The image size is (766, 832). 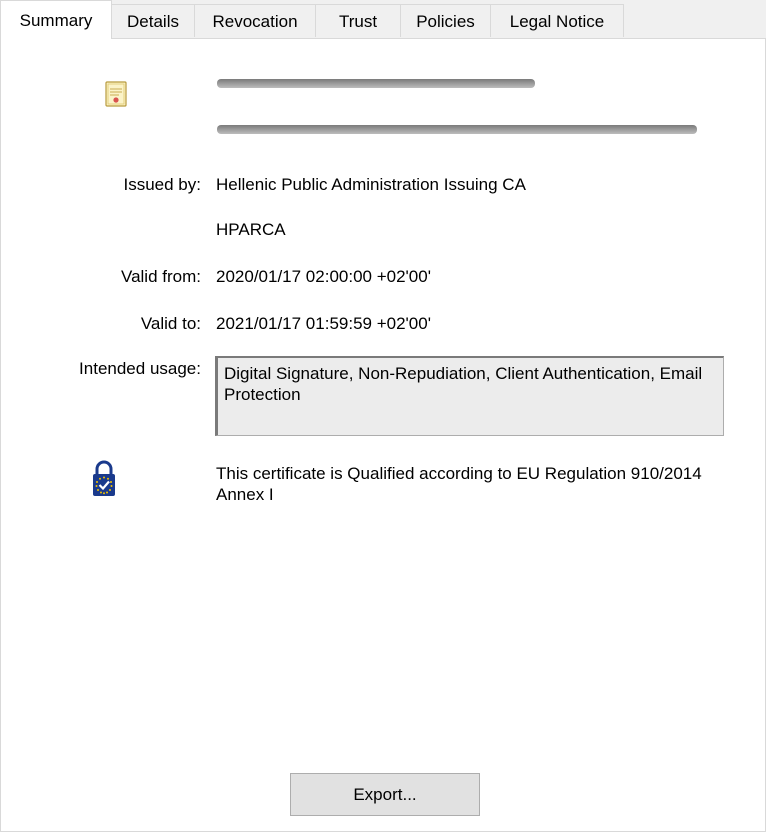 What do you see at coordinates (162, 184) in the screenshot?
I see `issued-by-label: Issued by:` at bounding box center [162, 184].